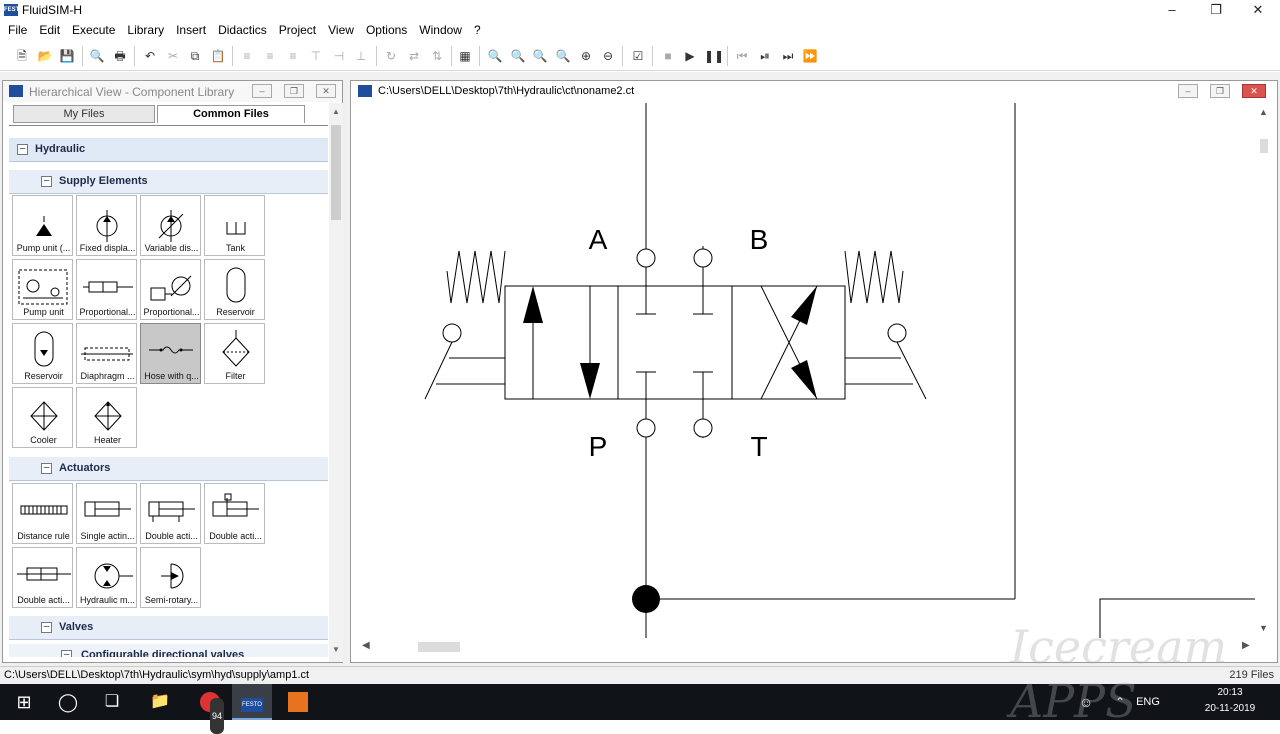  What do you see at coordinates (168, 628) in the screenshot?
I see `group-valves: – Valves` at bounding box center [168, 628].